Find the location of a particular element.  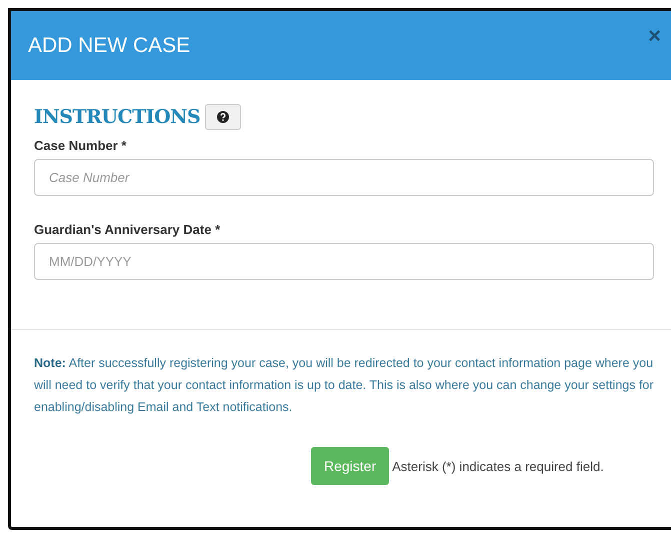

question-icon is located at coordinates (223, 117).